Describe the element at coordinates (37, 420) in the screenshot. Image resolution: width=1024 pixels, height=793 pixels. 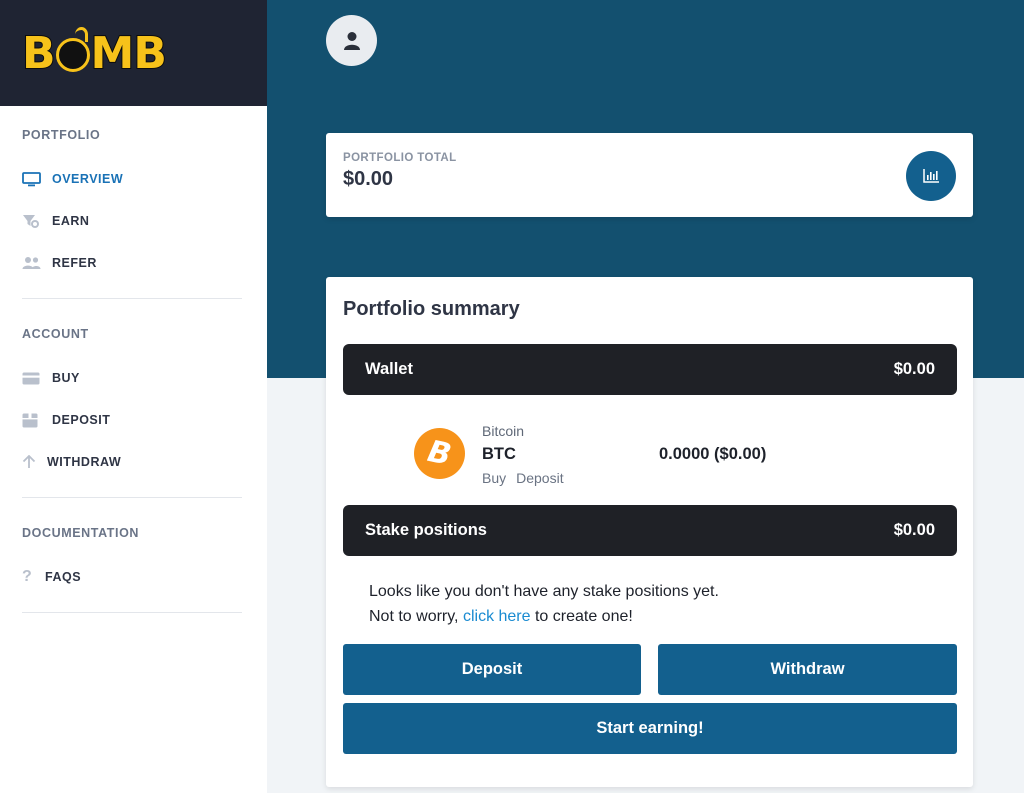
I see `box-icon` at that location.